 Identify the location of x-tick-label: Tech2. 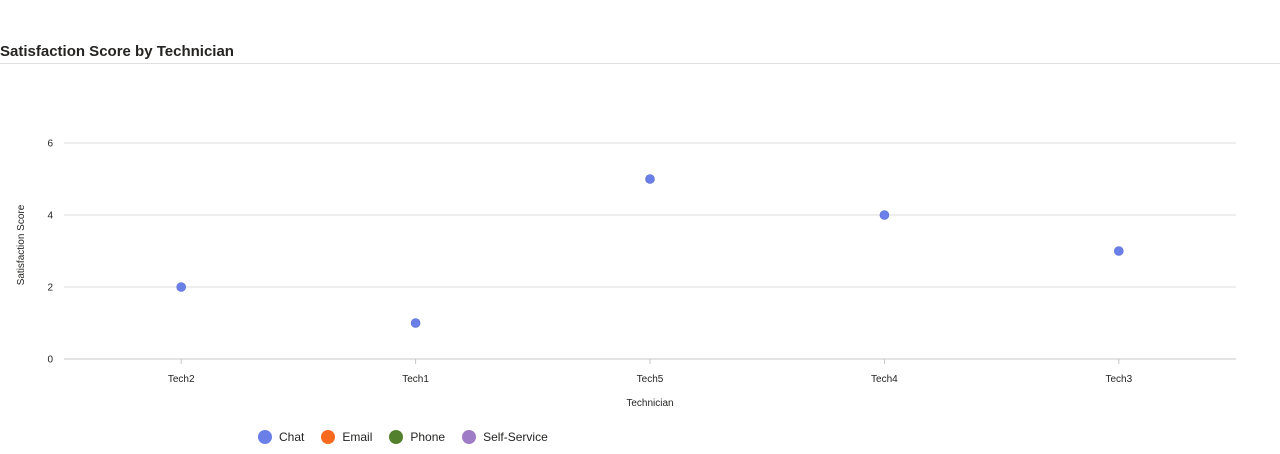
(181, 379).